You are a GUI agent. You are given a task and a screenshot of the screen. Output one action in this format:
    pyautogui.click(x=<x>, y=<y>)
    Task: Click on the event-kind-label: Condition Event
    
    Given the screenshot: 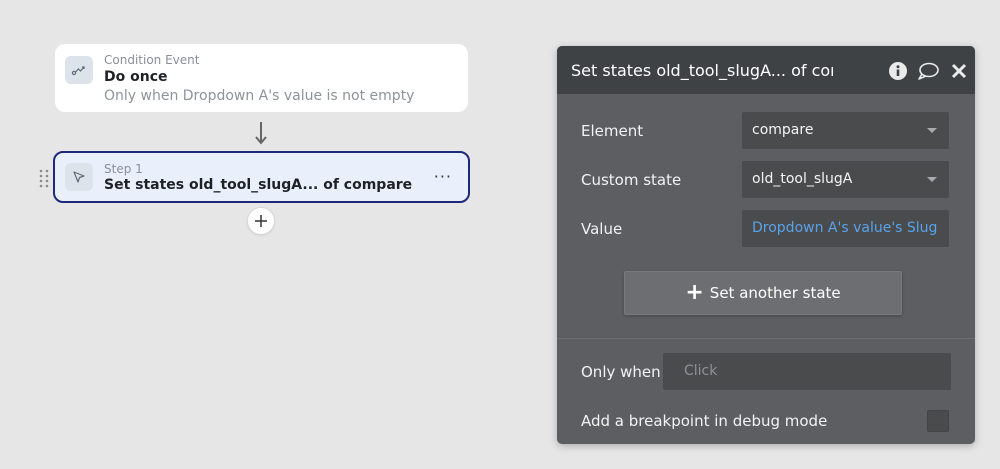 What is the action you would take?
    pyautogui.click(x=152, y=60)
    